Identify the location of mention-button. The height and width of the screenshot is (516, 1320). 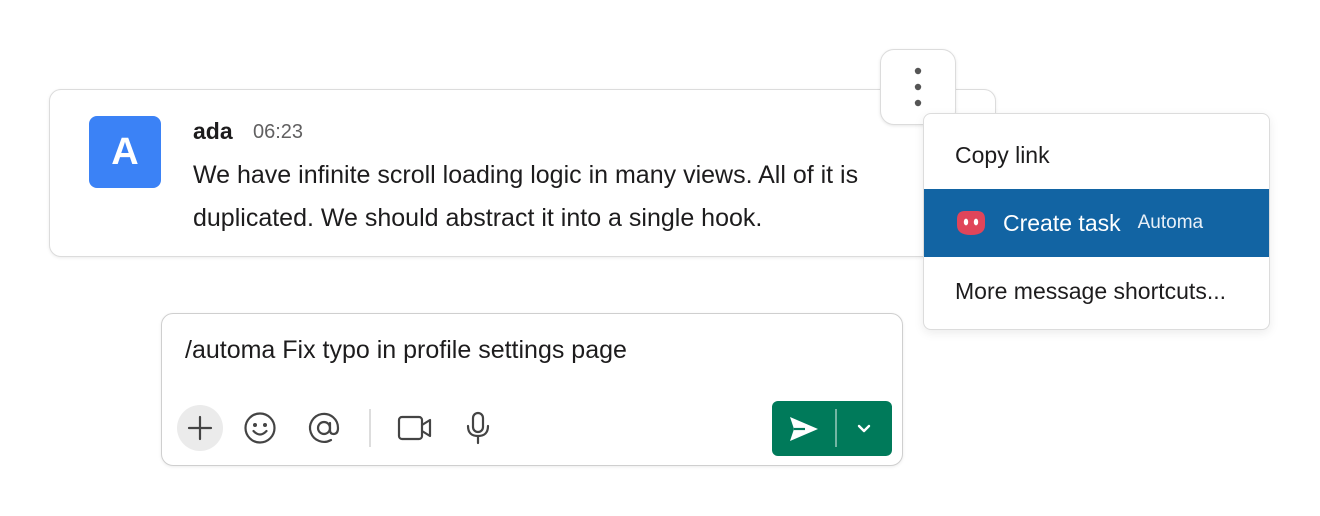
(324, 428).